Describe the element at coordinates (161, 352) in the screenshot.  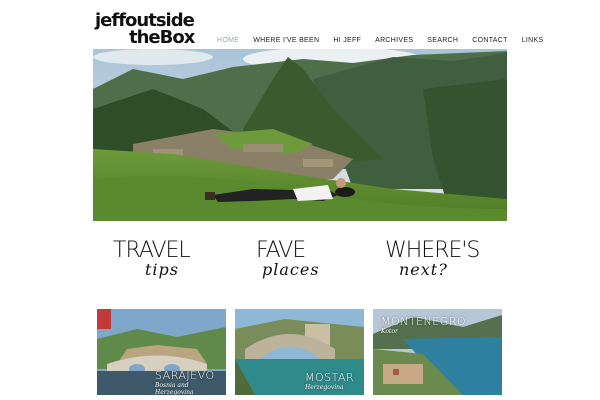
I see `thumb-sarajevo: SARAJEVO Bosnia and Herzegovina` at that location.